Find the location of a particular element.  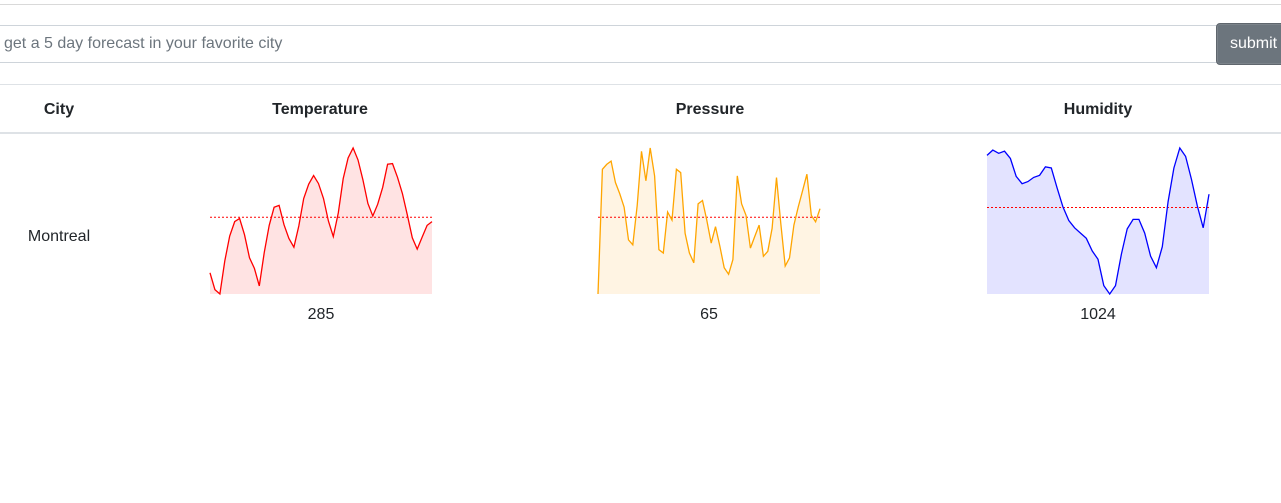

city-name: Montreal is located at coordinates (59, 236).